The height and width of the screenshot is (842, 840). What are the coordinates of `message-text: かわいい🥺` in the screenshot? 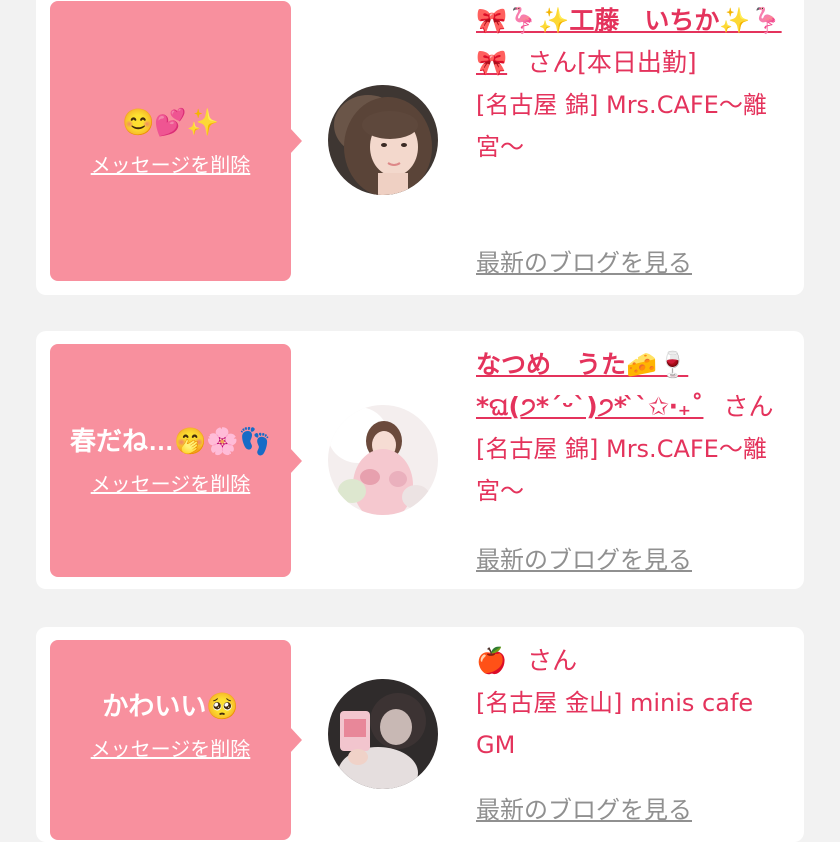 It's located at (170, 705).